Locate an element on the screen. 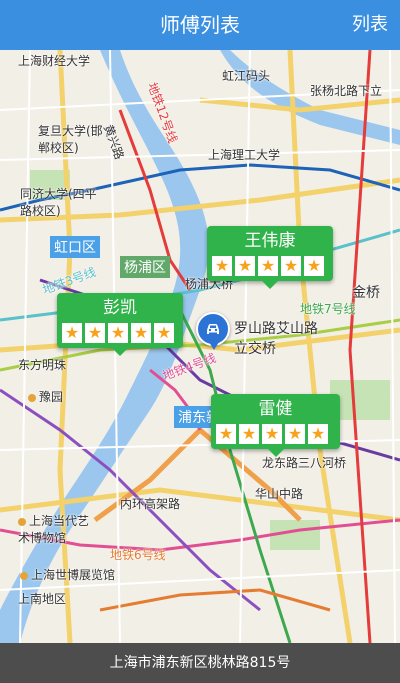 Image resolution: width=400 pixels, height=683 pixels. pin-pointer is located at coordinates (214, 346).